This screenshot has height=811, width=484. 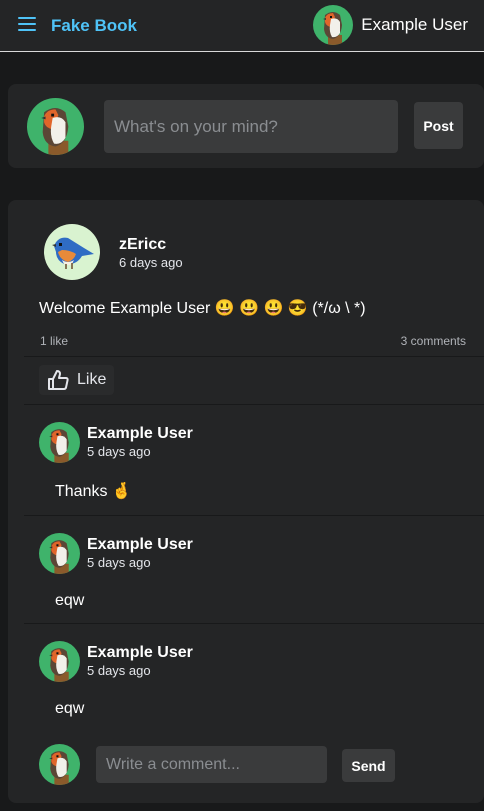 What do you see at coordinates (142, 245) in the screenshot?
I see `post-author-name: zEricc` at bounding box center [142, 245].